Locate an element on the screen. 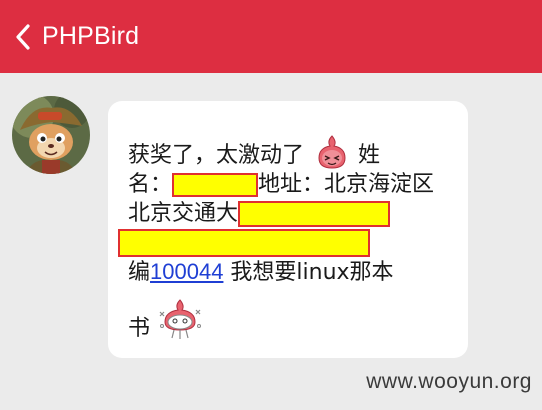 Image resolution: width=542 pixels, height=410 pixels. message-line-2: 名： 地址：北京海淀区 is located at coordinates (293, 184).